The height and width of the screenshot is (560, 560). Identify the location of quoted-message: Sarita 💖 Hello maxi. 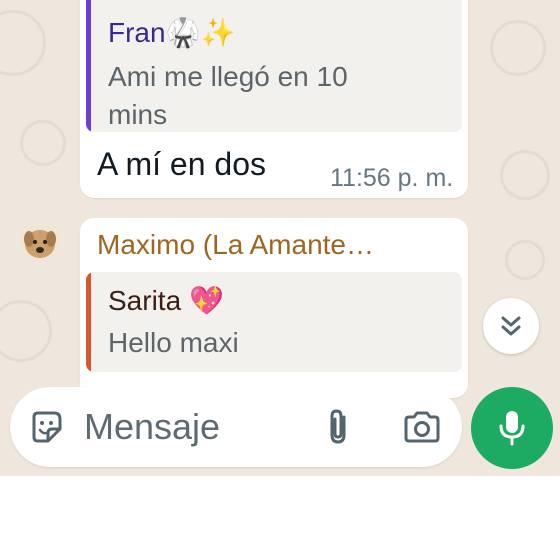
(274, 322).